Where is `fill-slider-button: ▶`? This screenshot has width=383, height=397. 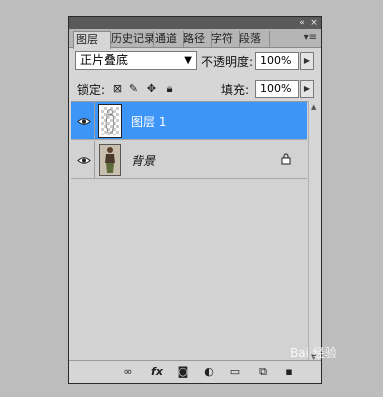 fill-slider-button: ▶ is located at coordinates (307, 89).